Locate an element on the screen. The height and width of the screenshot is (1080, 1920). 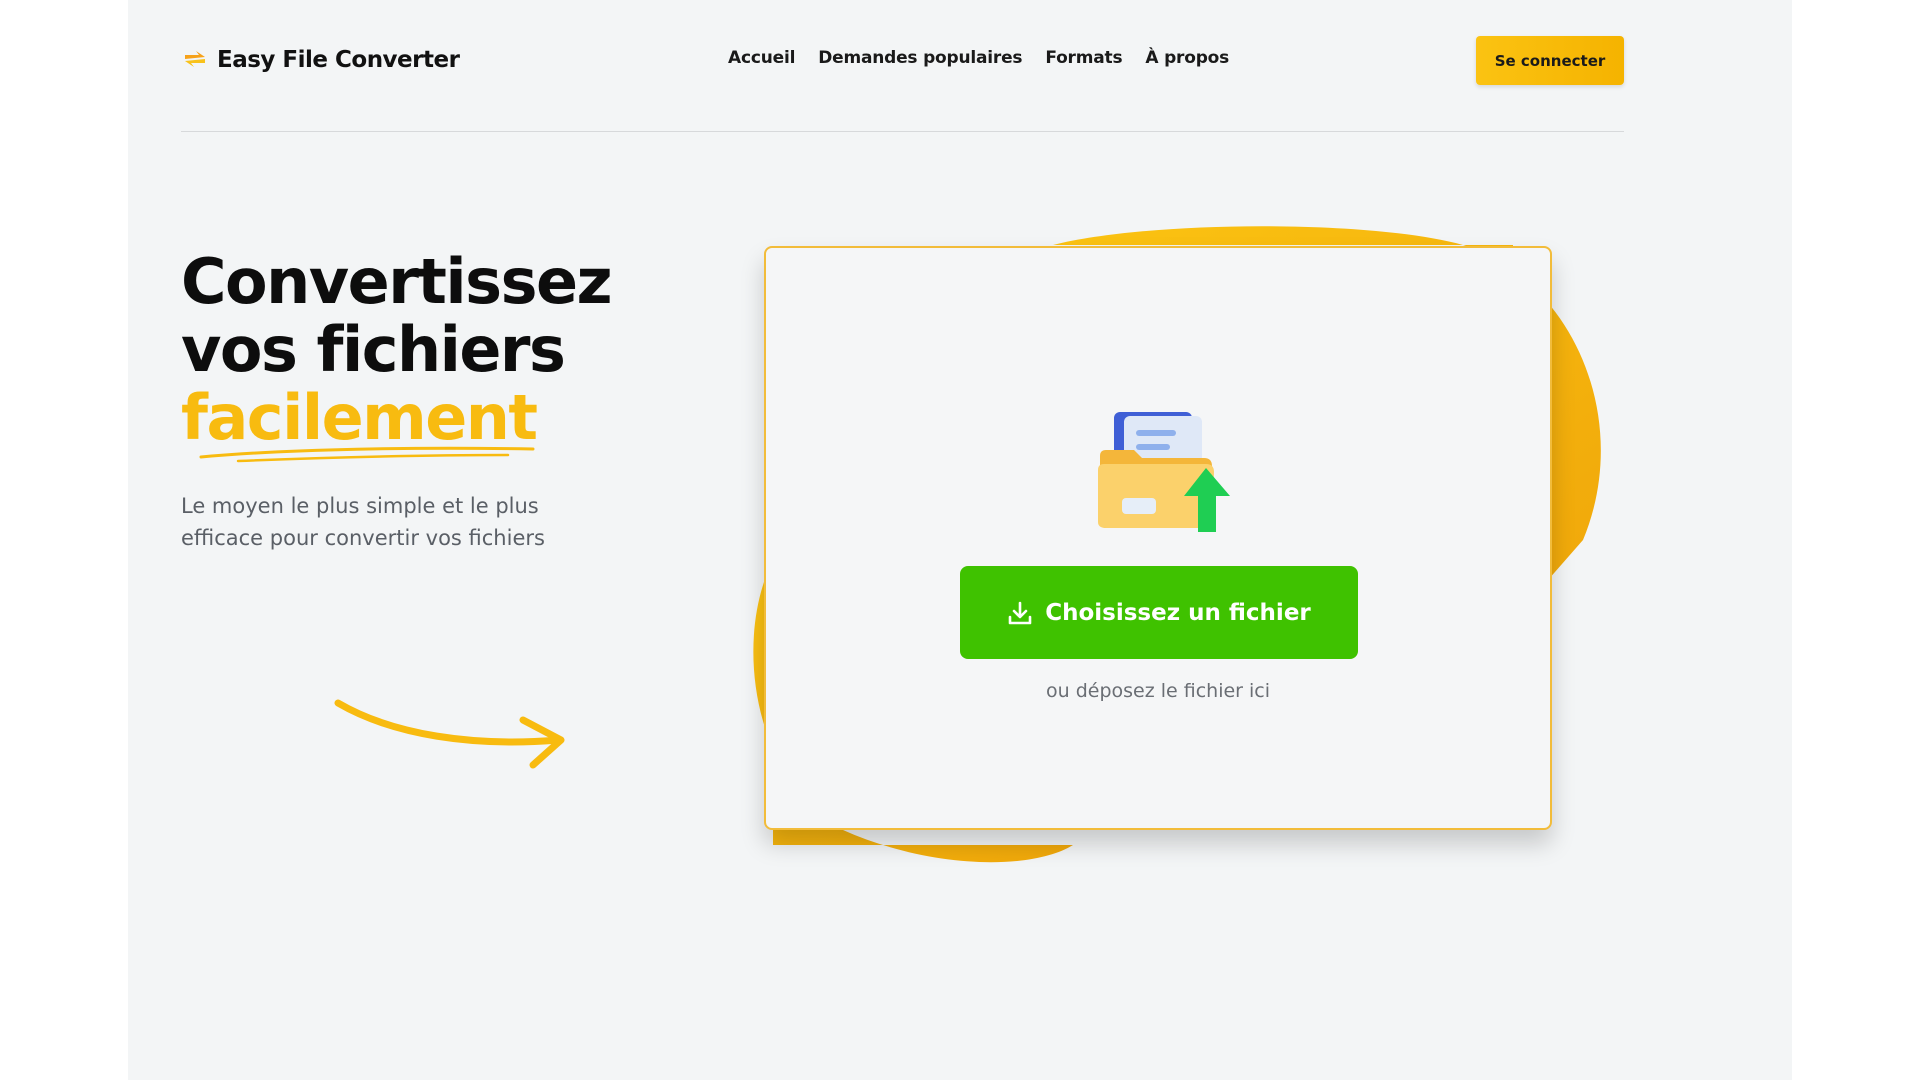
choose-file-button: Choisissez un fichier is located at coordinates (1159, 612).